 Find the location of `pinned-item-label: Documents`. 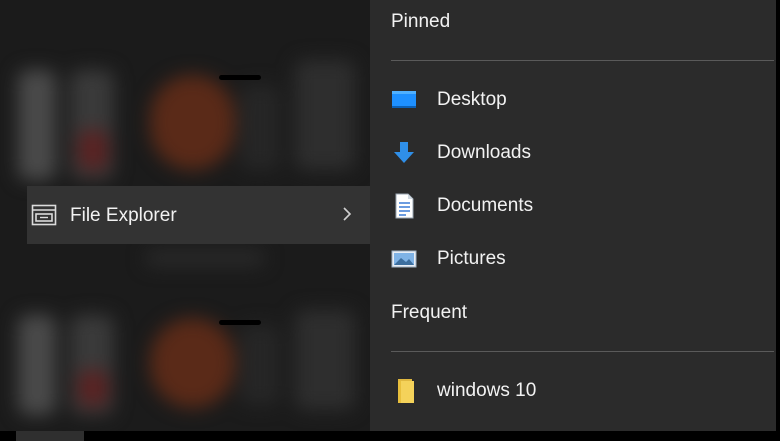

pinned-item-label: Documents is located at coordinates (485, 205).